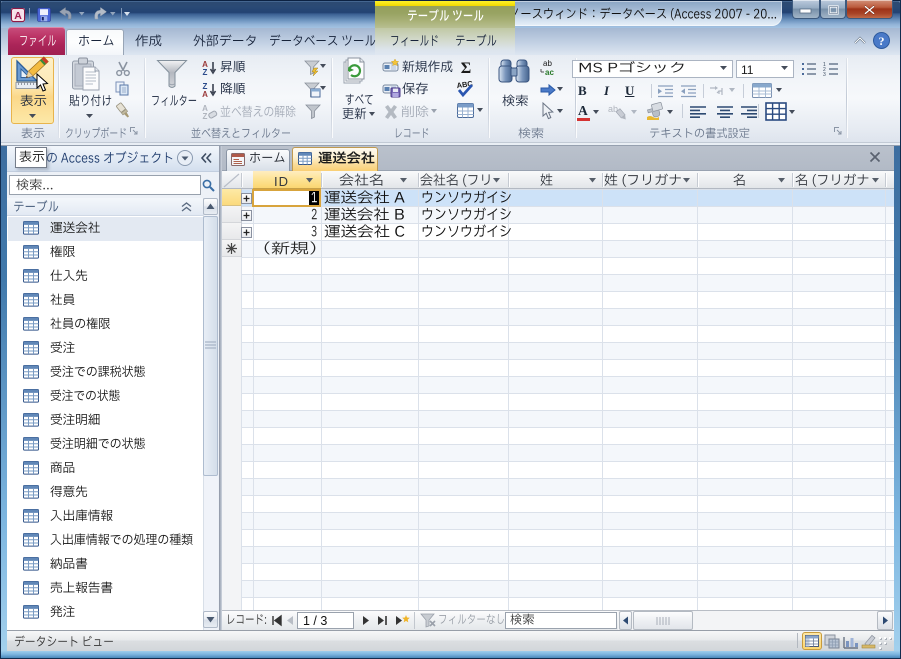 The height and width of the screenshot is (659, 901). I want to click on svg-text: 3, so click(824, 75).